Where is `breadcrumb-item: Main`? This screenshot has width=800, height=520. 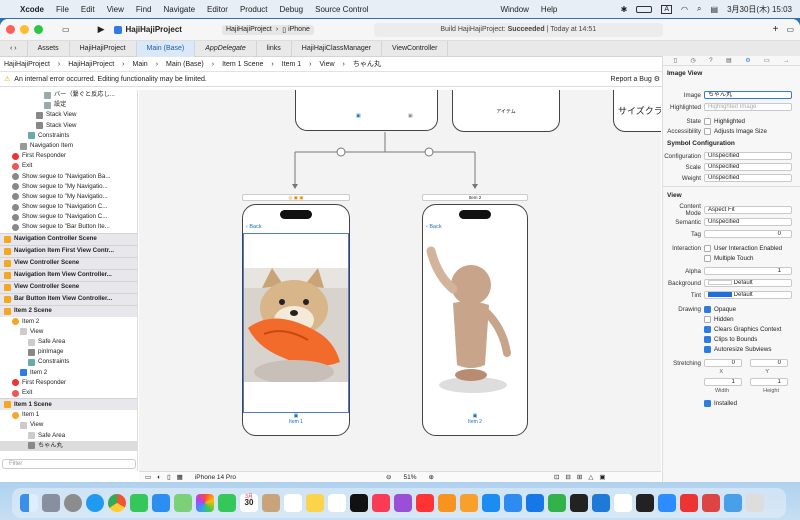
breadcrumb-item: Main is located at coordinates (140, 64).